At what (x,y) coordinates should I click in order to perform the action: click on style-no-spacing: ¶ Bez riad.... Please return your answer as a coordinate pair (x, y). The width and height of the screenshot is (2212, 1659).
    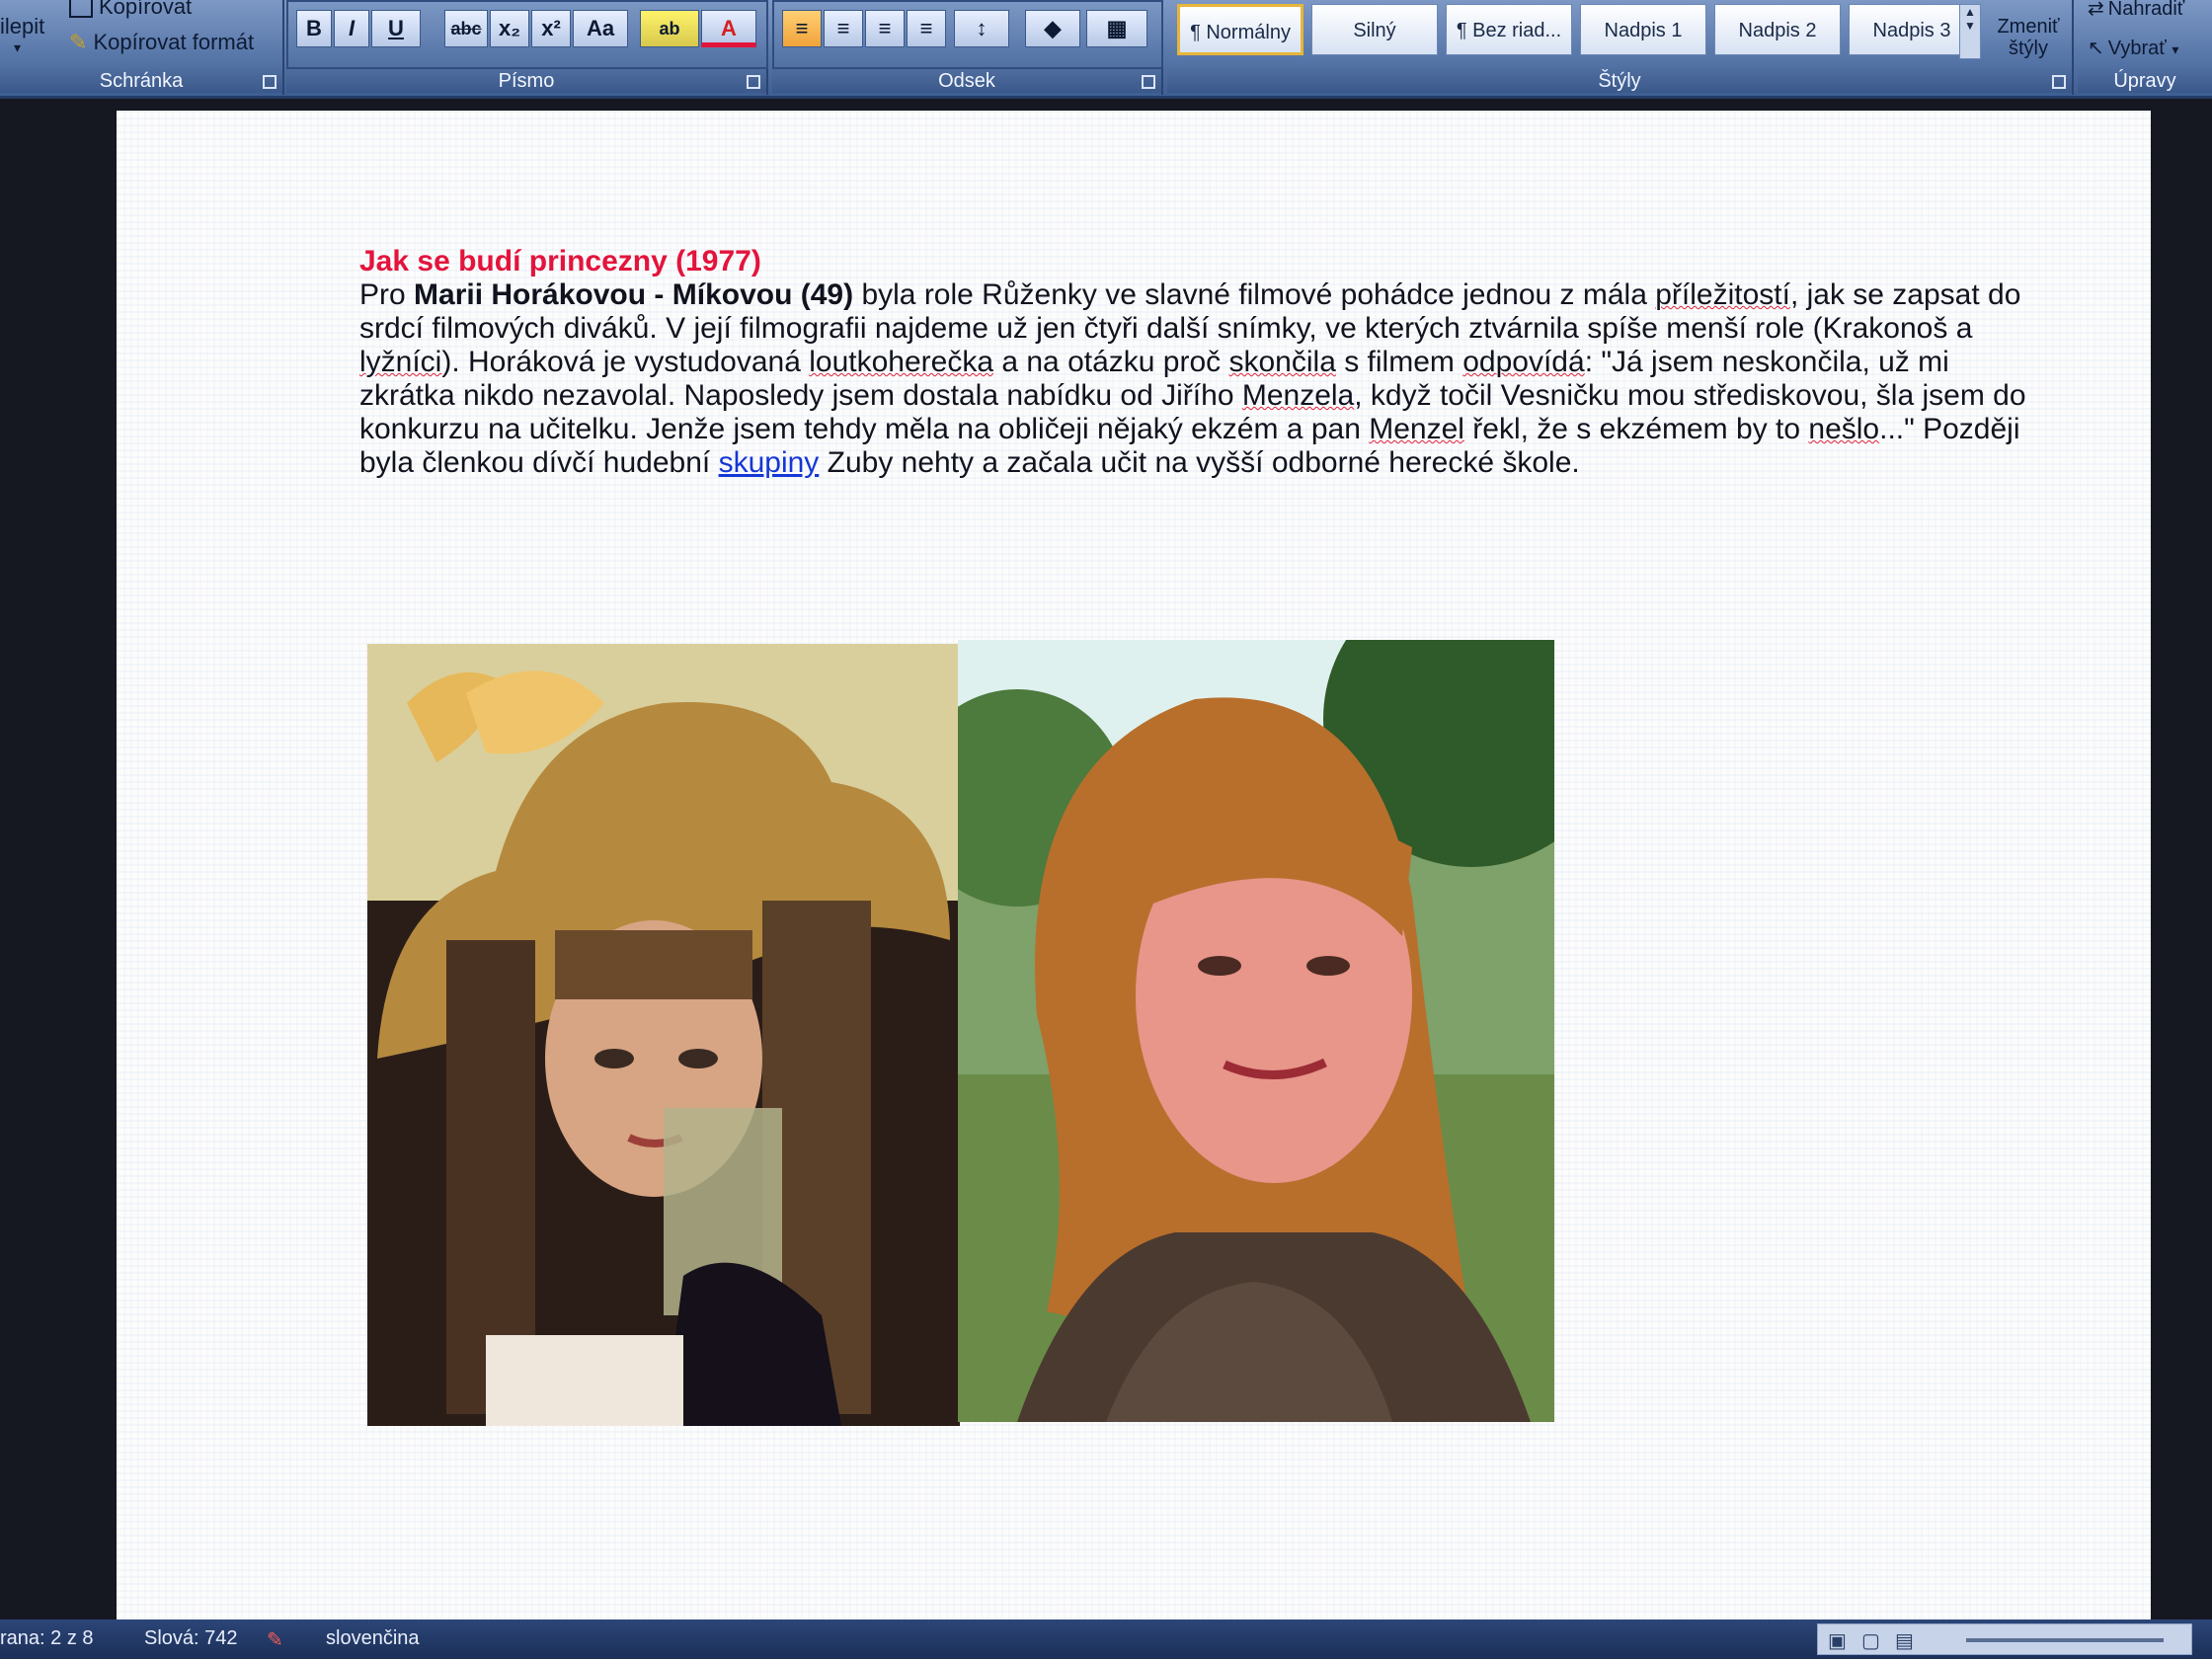
    Looking at the image, I should click on (1509, 30).